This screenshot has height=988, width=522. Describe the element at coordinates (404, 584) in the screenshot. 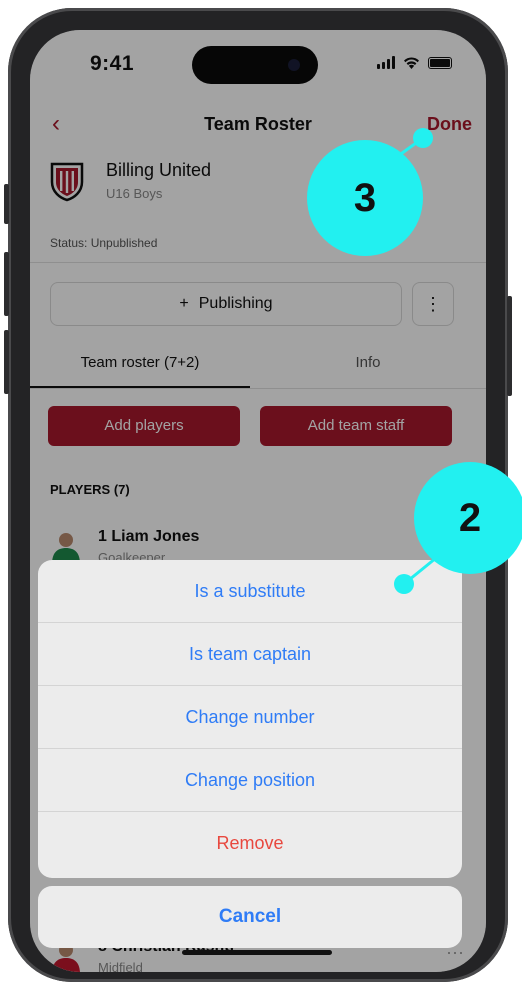

I see `callout-2-dot` at that location.